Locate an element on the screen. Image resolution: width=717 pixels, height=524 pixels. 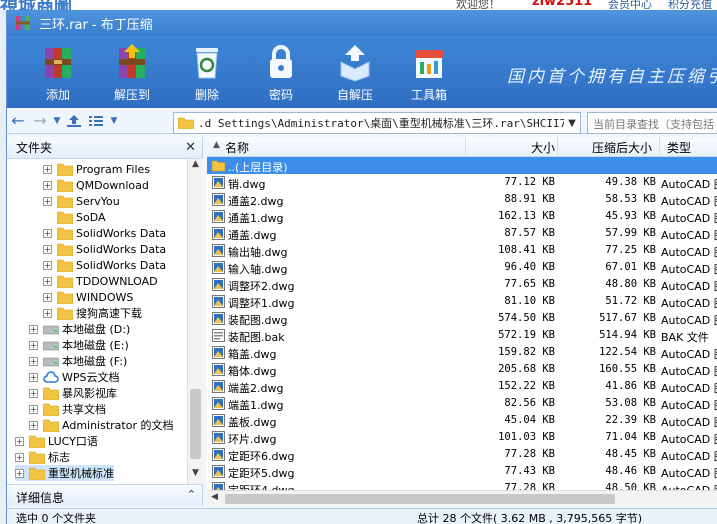
file-row: 销.dwg 77.12 KB 49.38 KB AutoCAD 图 is located at coordinates (462, 182).